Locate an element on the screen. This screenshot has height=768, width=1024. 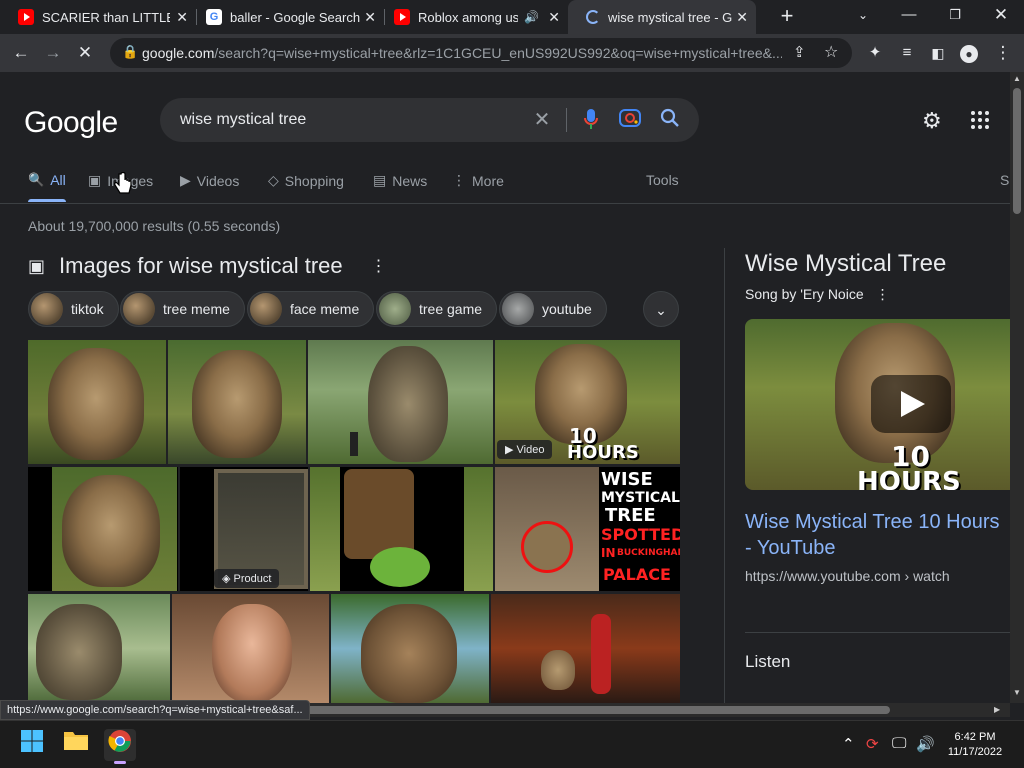
chips-next-button: ⌄ is located at coordinates (661, 309).